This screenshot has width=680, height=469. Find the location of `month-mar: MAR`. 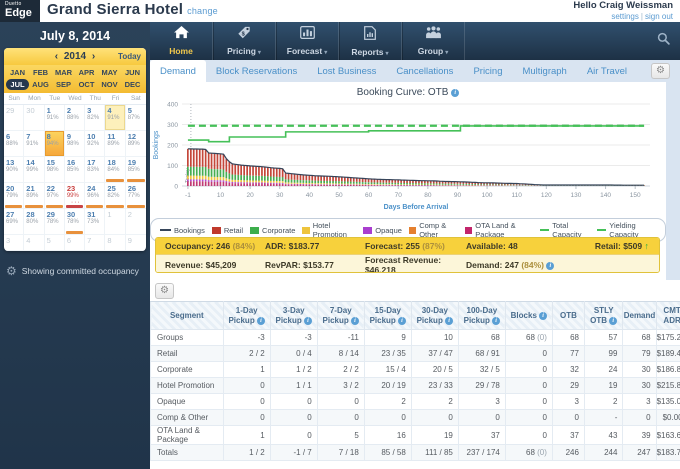

month-mar: MAR is located at coordinates (63, 72).